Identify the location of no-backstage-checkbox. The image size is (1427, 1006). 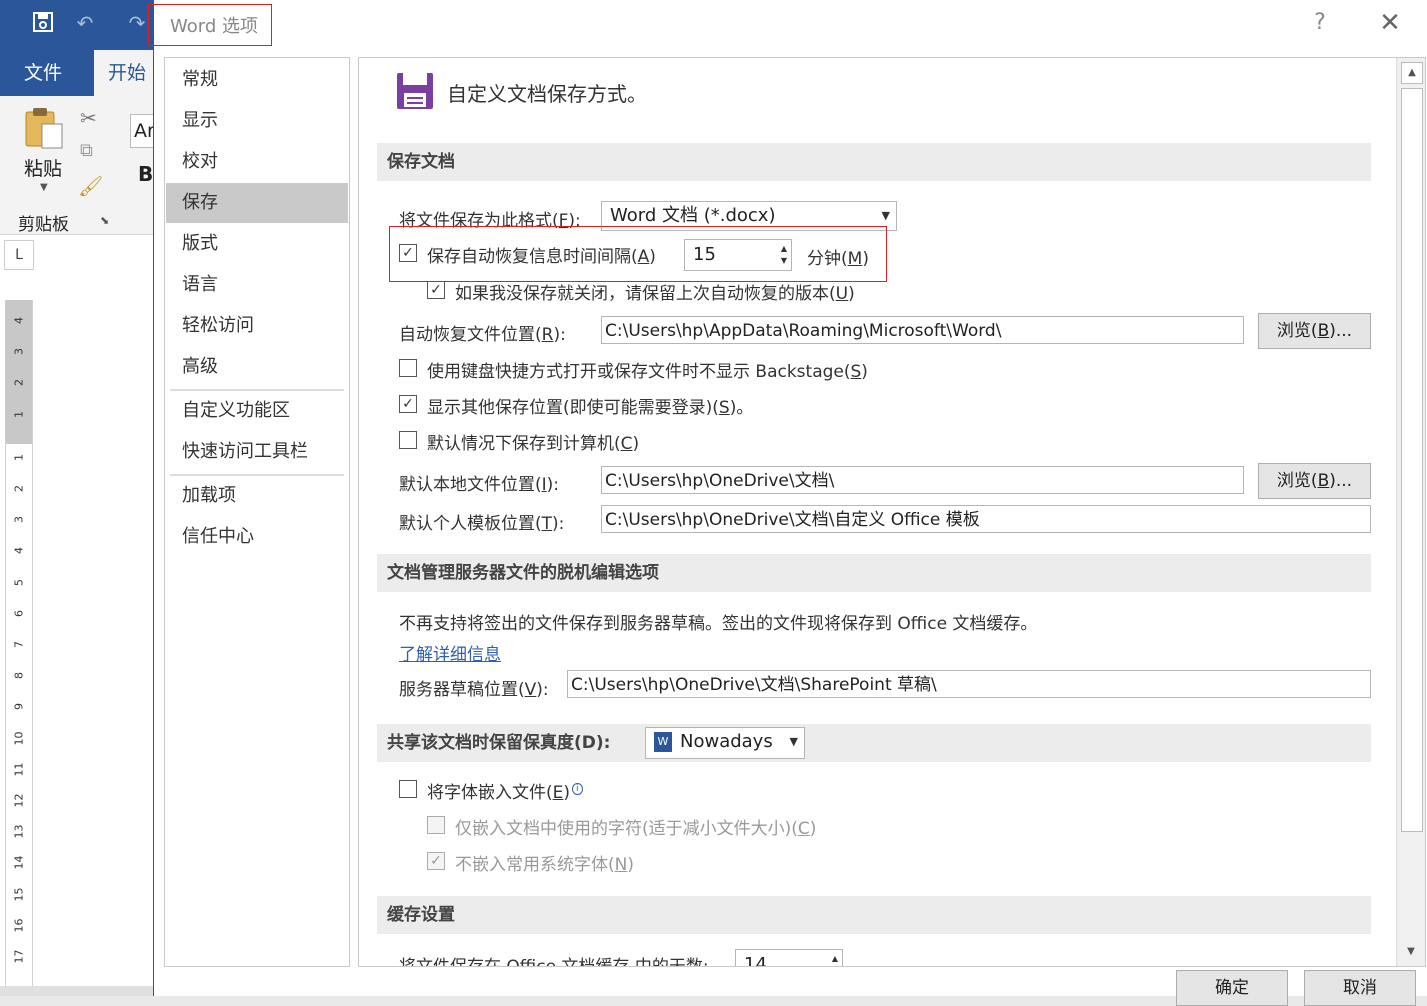
(408, 368).